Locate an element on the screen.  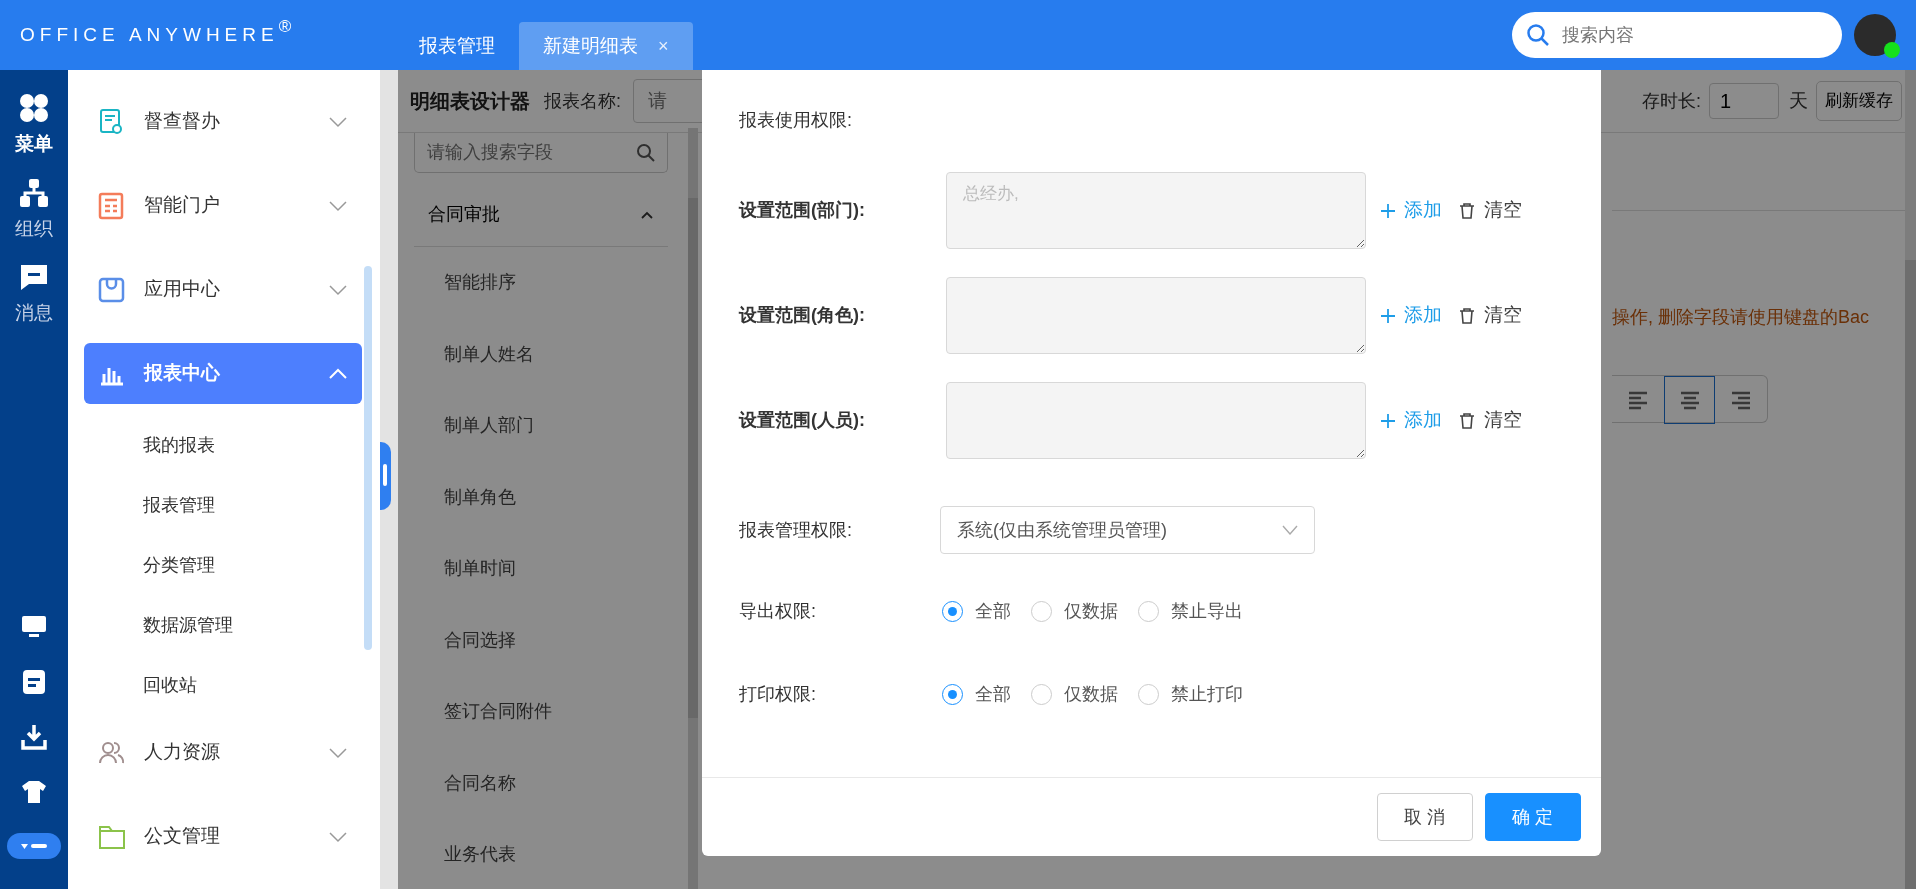
field-label: 打印权限: is located at coordinates (778, 694).